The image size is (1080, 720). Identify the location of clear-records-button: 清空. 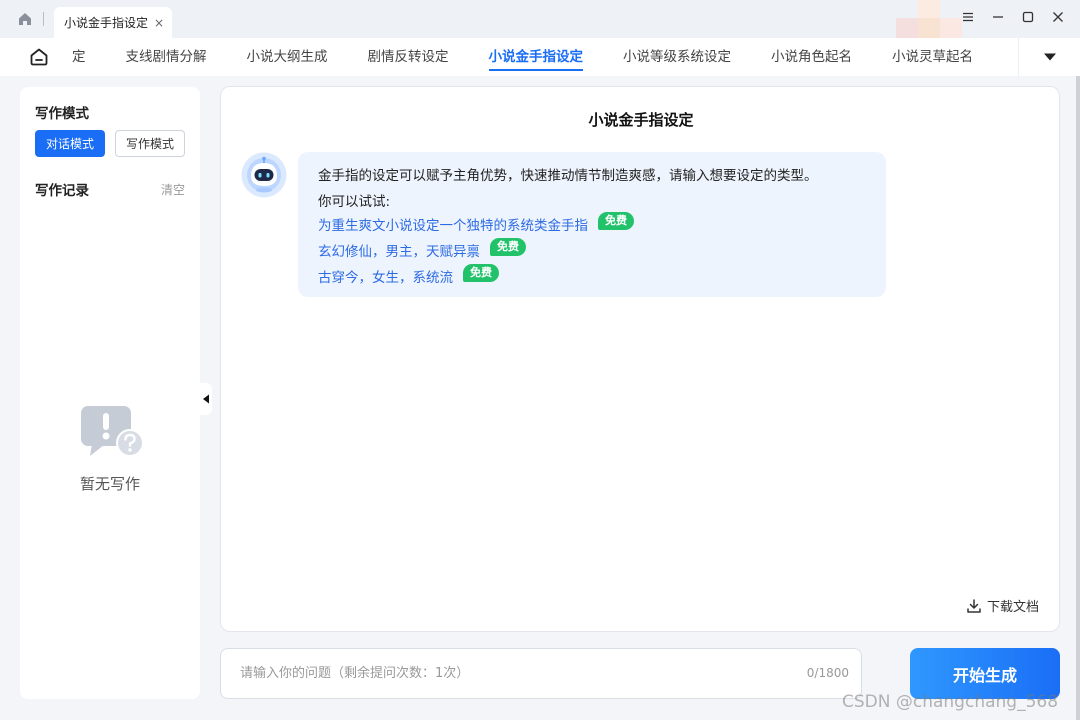
(173, 189).